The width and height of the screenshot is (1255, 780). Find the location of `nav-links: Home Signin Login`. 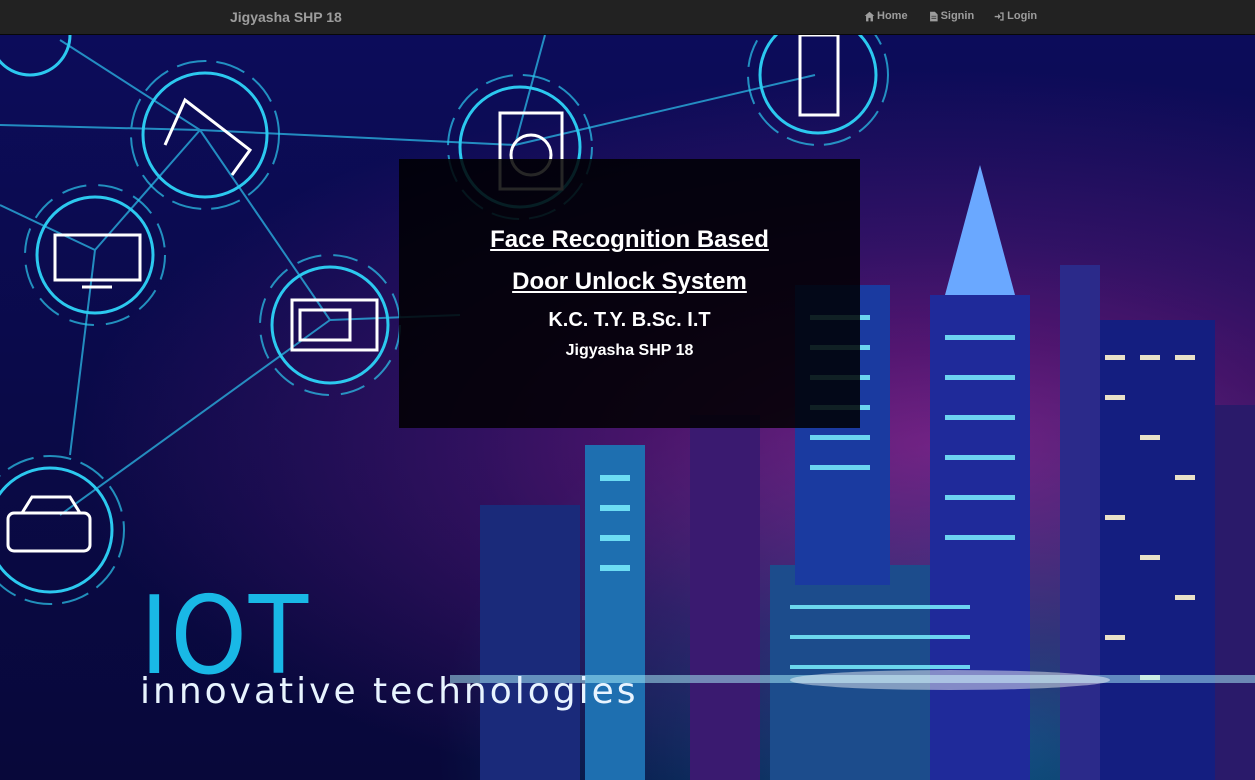

nav-links: Home Signin Login is located at coordinates (950, 16).